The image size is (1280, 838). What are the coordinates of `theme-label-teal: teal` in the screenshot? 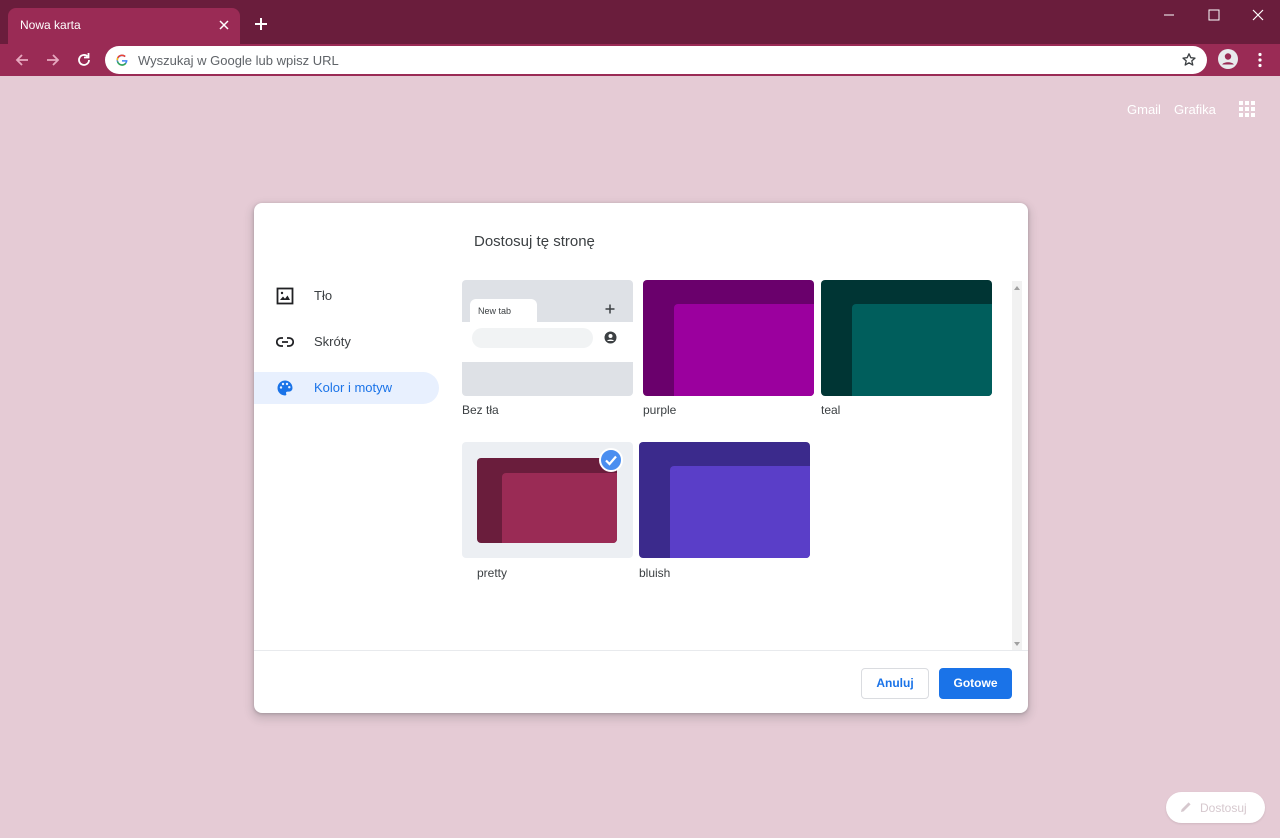 It's located at (831, 410).